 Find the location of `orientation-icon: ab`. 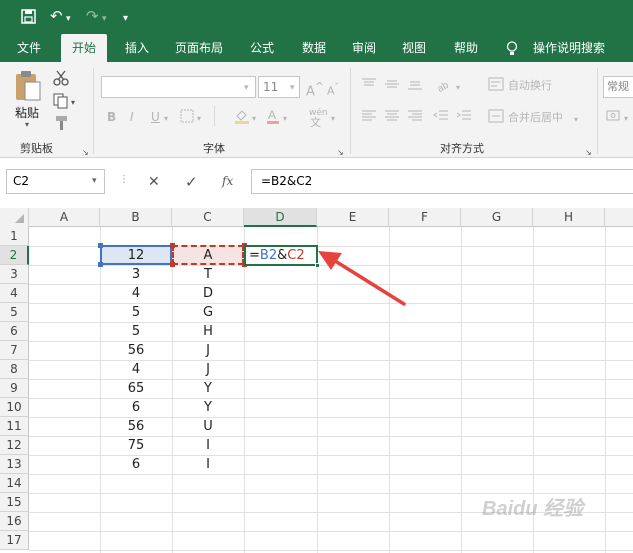

orientation-icon: ab is located at coordinates (445, 84).